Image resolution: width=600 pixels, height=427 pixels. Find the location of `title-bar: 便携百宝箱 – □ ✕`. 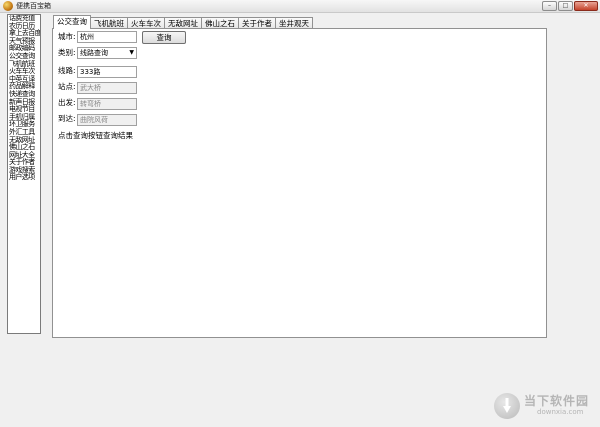

title-bar: 便携百宝箱 – □ ✕ is located at coordinates (300, 6).